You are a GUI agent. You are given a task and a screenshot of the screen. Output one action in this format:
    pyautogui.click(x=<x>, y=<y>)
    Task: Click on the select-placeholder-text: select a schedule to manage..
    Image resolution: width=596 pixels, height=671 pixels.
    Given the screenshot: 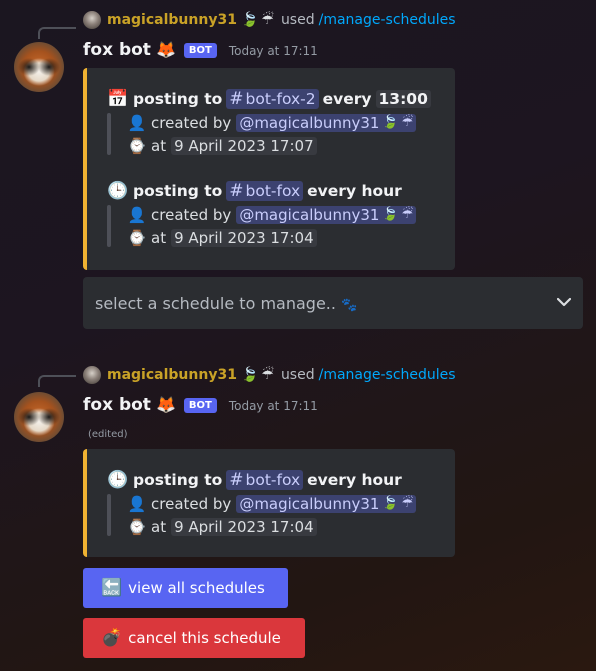 What is the action you would take?
    pyautogui.click(x=215, y=303)
    